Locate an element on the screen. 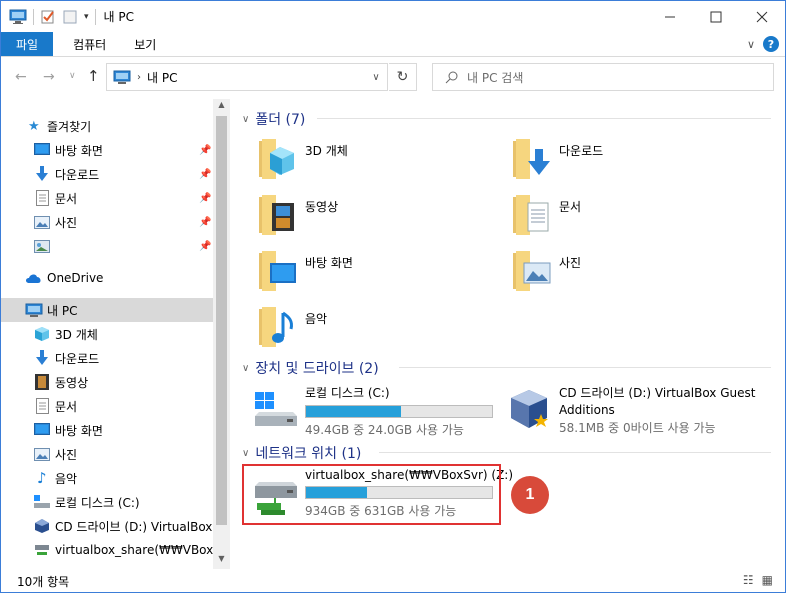  network-group-title: 네트워크 위치 (1) is located at coordinates (308, 454).